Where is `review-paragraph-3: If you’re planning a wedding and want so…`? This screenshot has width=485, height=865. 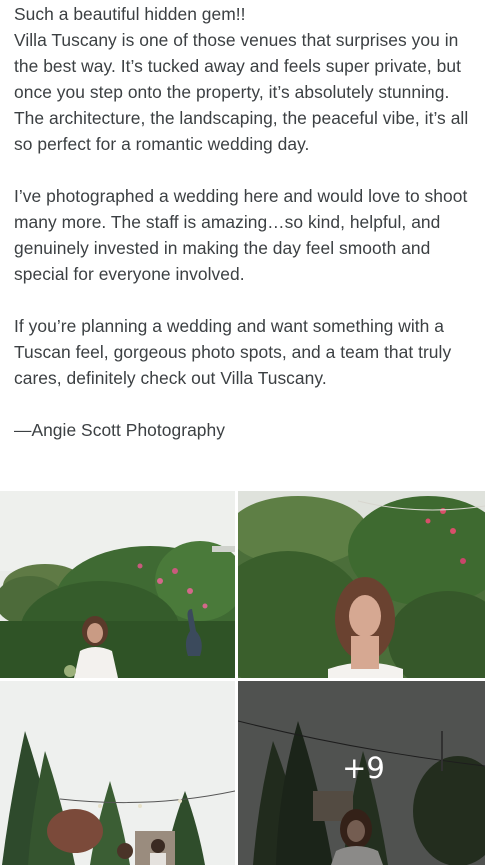 review-paragraph-3: If you’re planning a wedding and want so… is located at coordinates (233, 352).